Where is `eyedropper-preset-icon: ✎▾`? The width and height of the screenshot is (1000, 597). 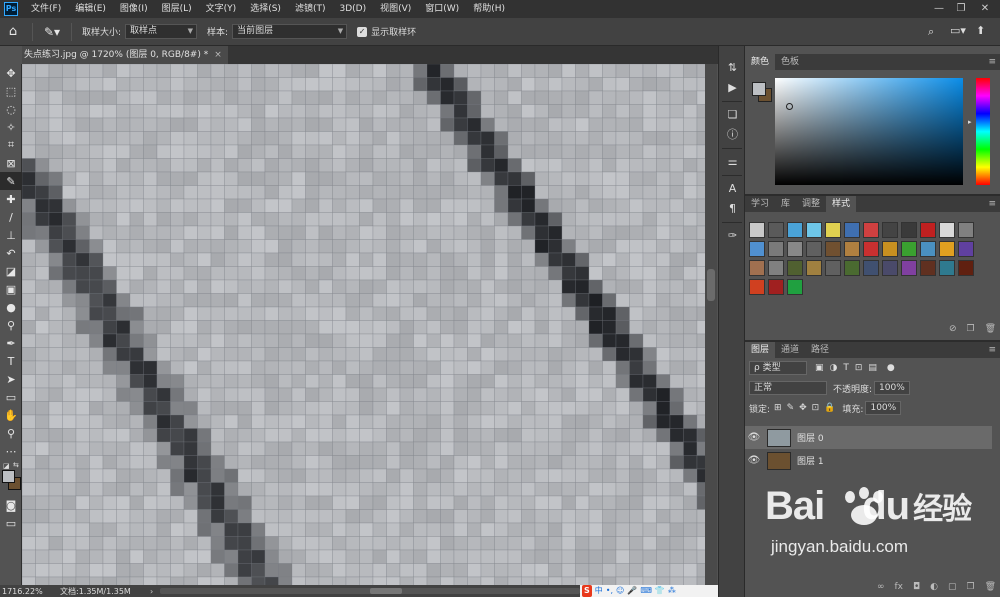
eyedropper-preset-icon: ✎▾ is located at coordinates (52, 32).